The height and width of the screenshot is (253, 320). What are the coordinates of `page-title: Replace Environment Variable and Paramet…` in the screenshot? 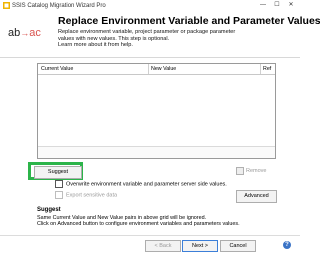 It's located at (189, 21).